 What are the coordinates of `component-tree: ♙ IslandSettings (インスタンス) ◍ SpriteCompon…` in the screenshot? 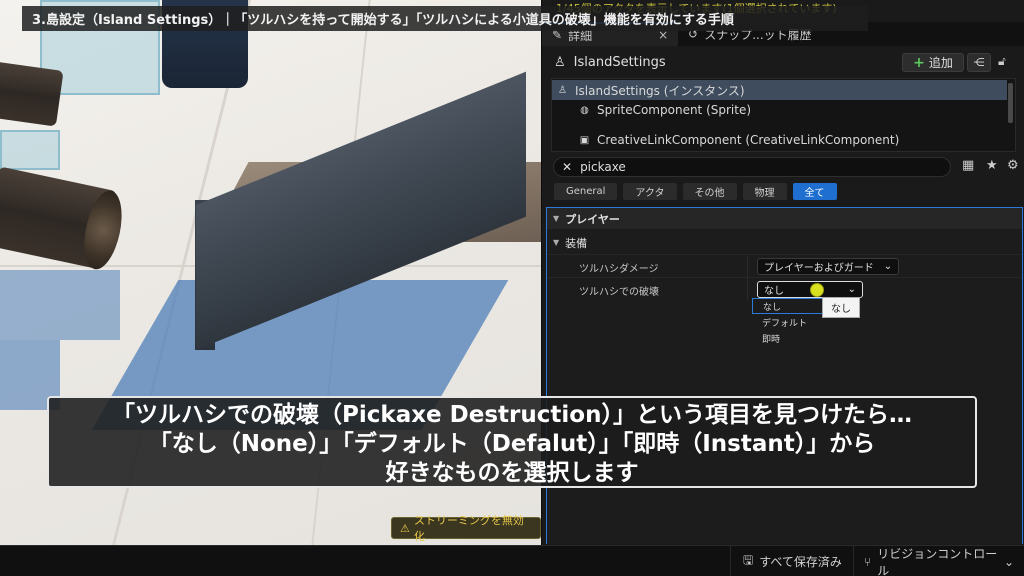 It's located at (783, 115).